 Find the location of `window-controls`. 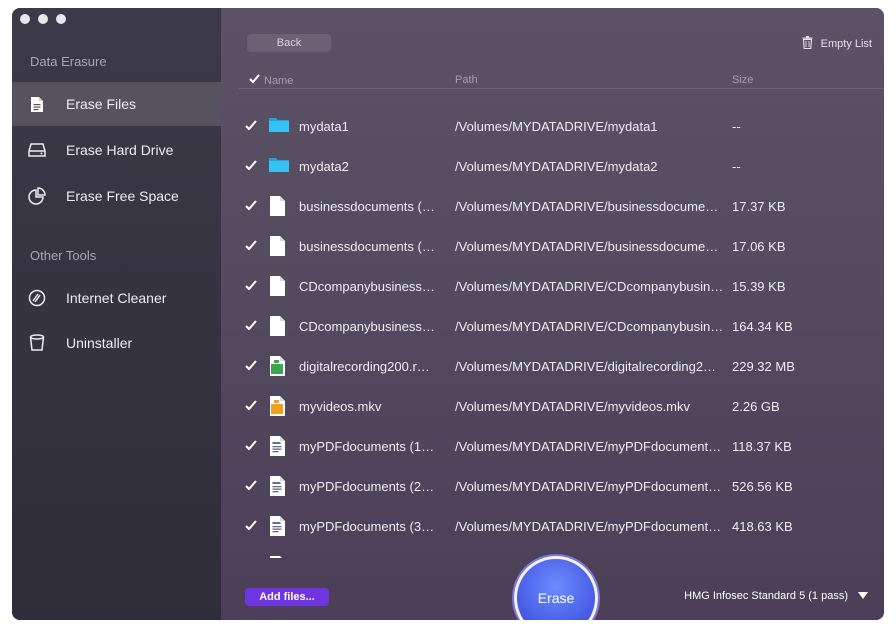

window-controls is located at coordinates (43, 19).